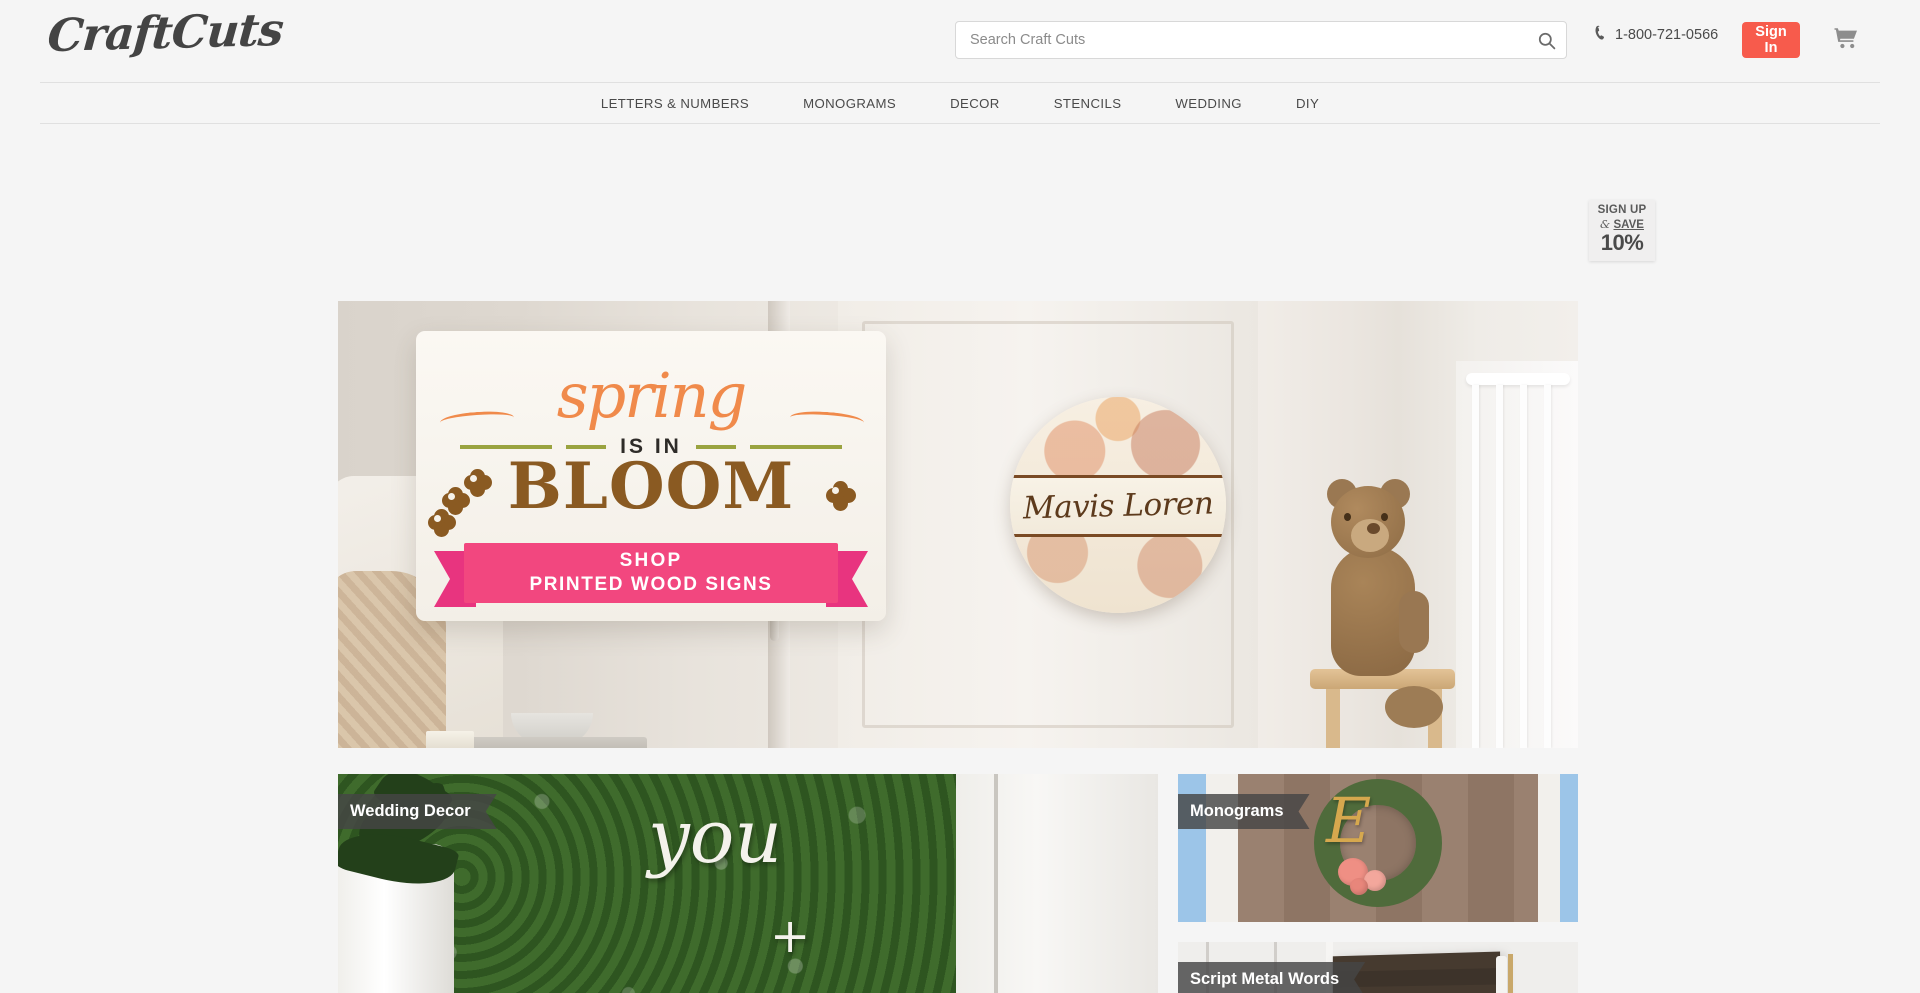 Image resolution: width=1920 pixels, height=993 pixels. I want to click on nav-item-monograms: MONOGRAMS, so click(849, 103).